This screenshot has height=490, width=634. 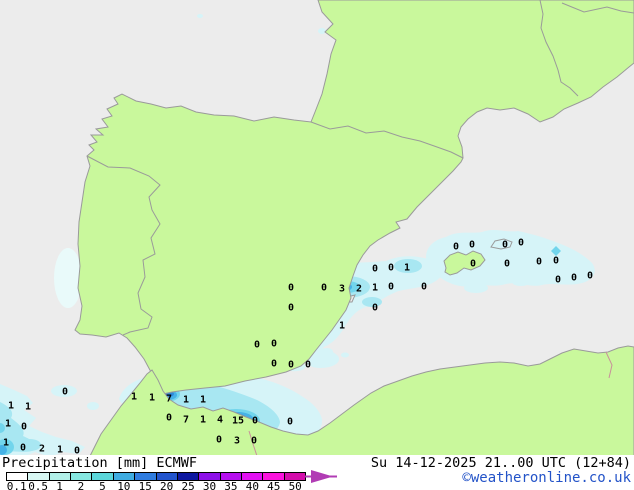 What do you see at coordinates (231, 485) in the screenshot?
I see `scale-tick-label: 35` at bounding box center [231, 485].